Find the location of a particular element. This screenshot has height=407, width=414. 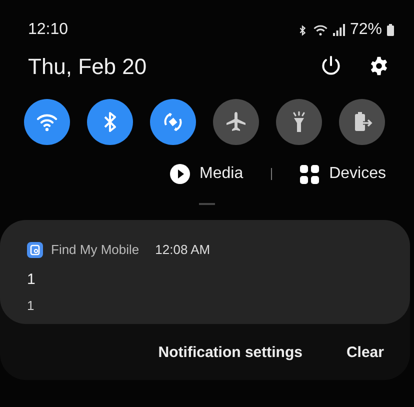

airplane-icon is located at coordinates (236, 122).